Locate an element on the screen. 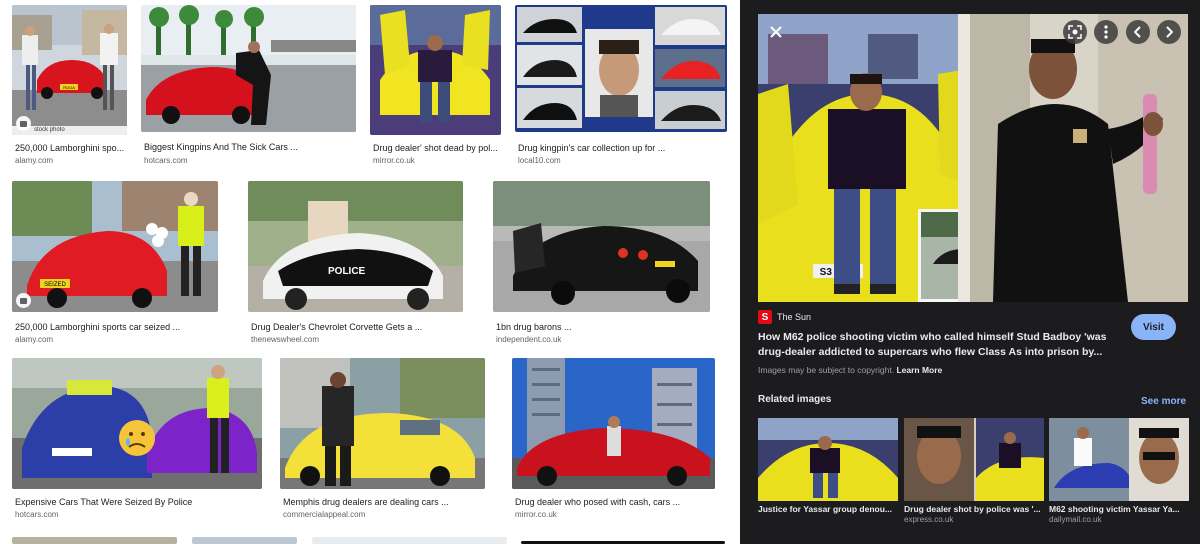 The image size is (1200, 544). result-thumbnail: ROGA stock photo is located at coordinates (69, 70).